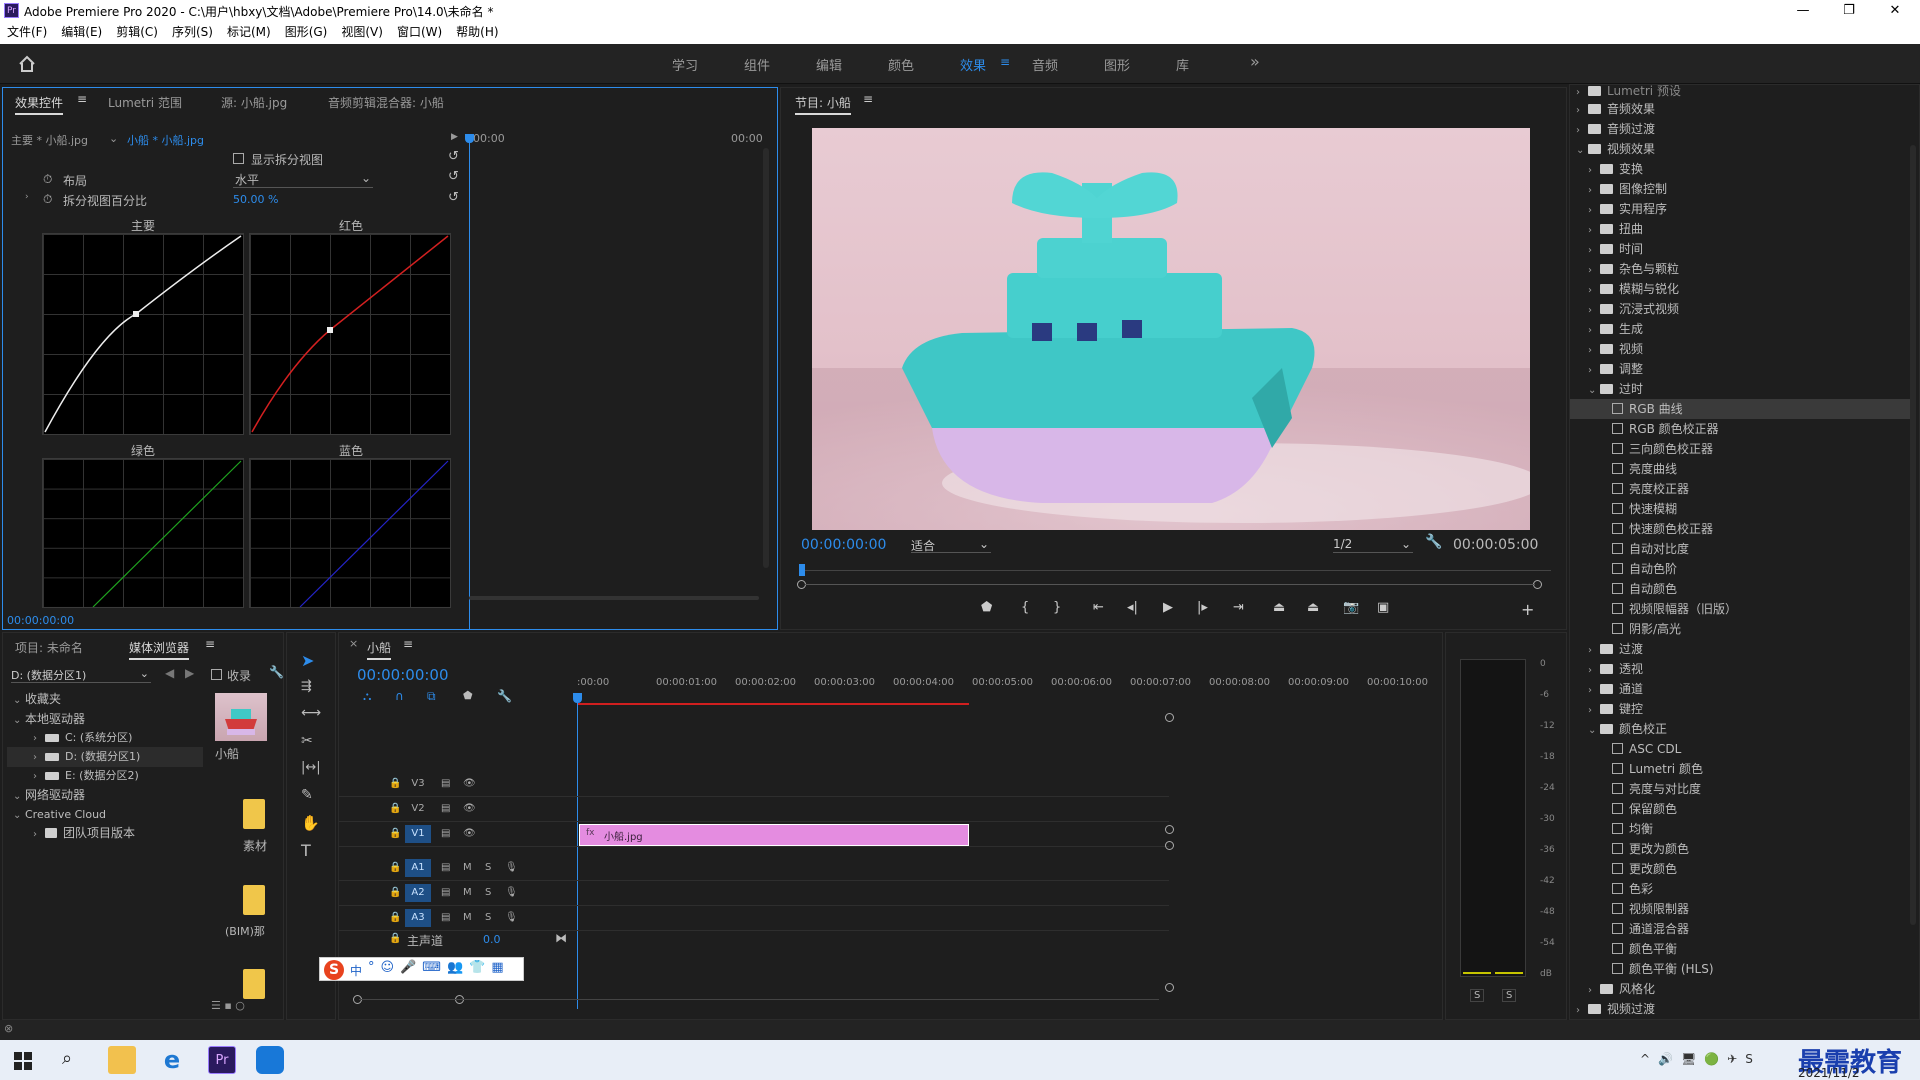 This screenshot has height=1080, width=1920. Describe the element at coordinates (774, 835) in the screenshot. I see `clip-boat: fx 小船.jpg` at that location.